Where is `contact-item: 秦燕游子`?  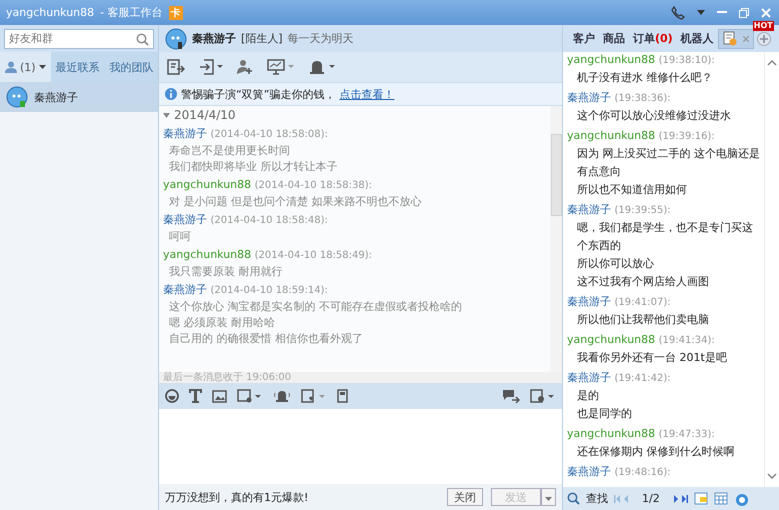 contact-item: 秦燕游子 is located at coordinates (79, 97).